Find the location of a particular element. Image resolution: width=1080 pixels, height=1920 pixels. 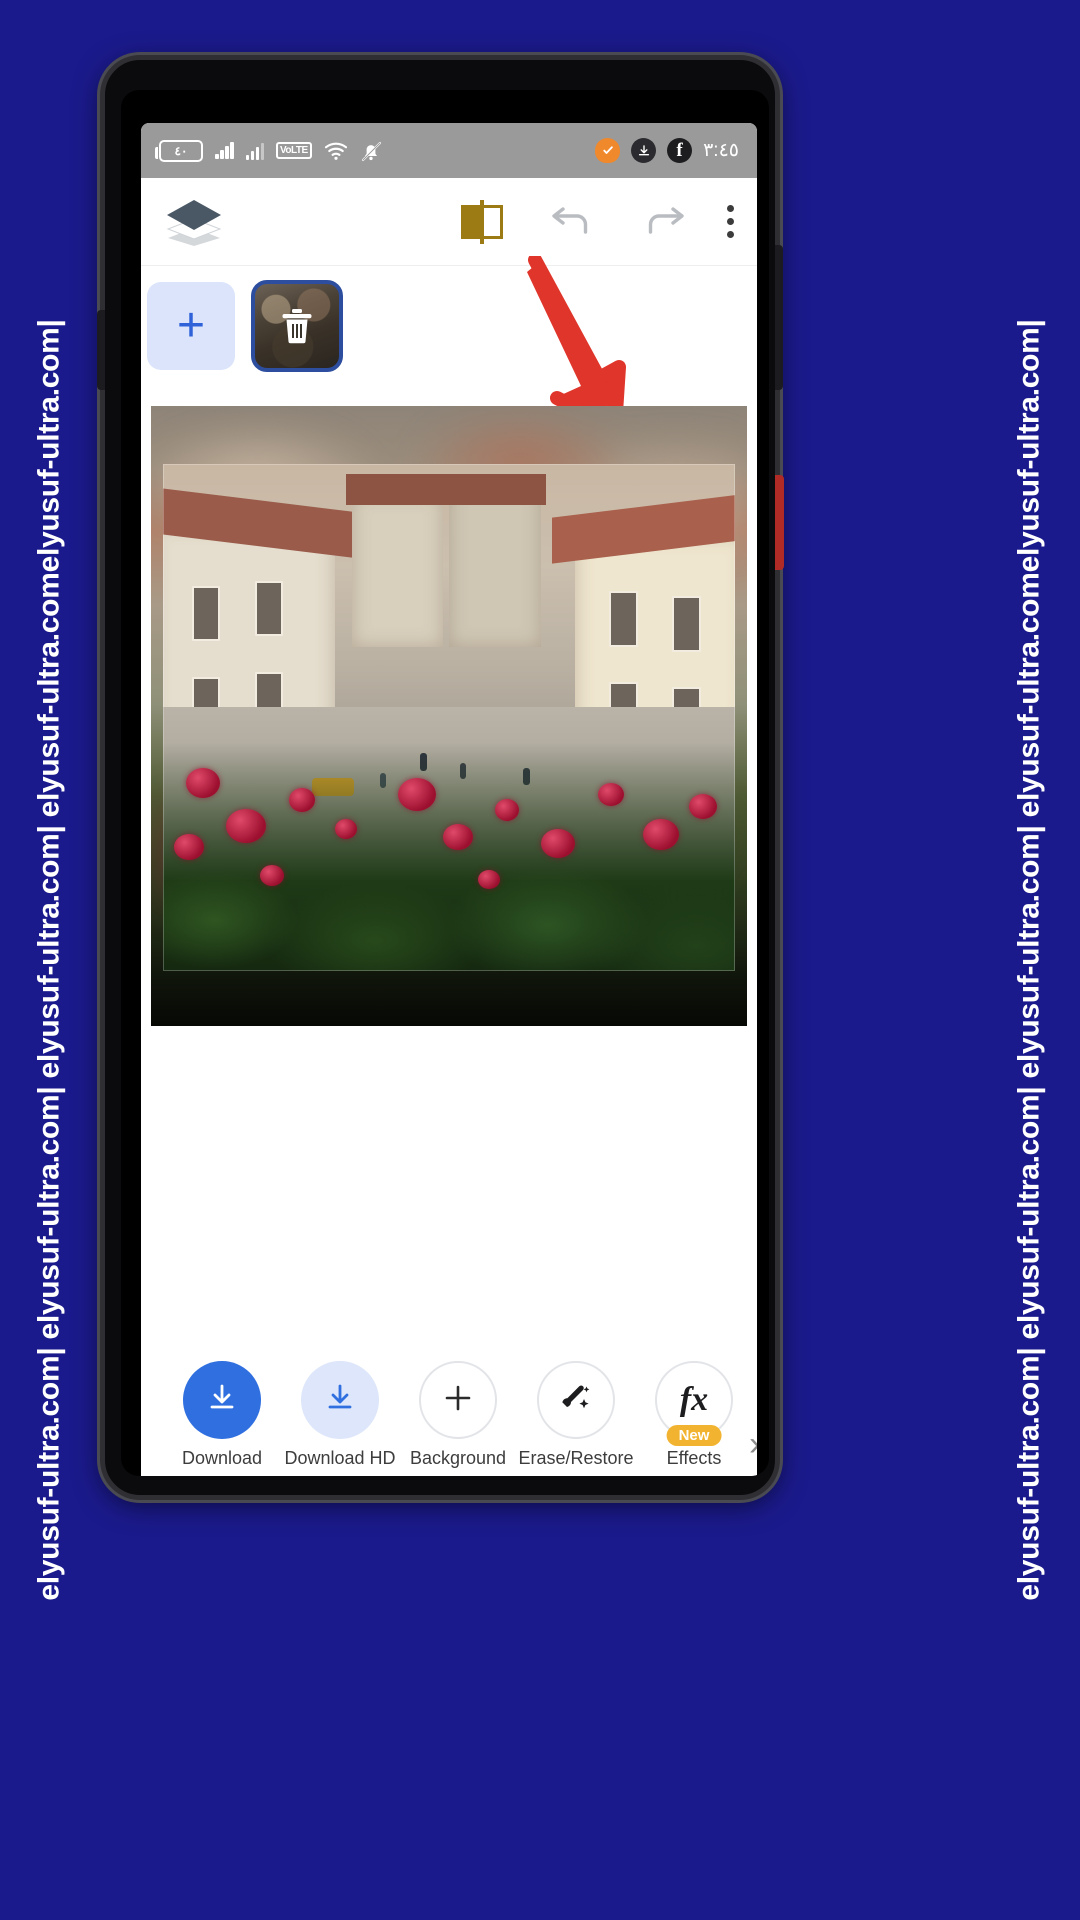

signal-bars-icon is located at coordinates (224, 150).